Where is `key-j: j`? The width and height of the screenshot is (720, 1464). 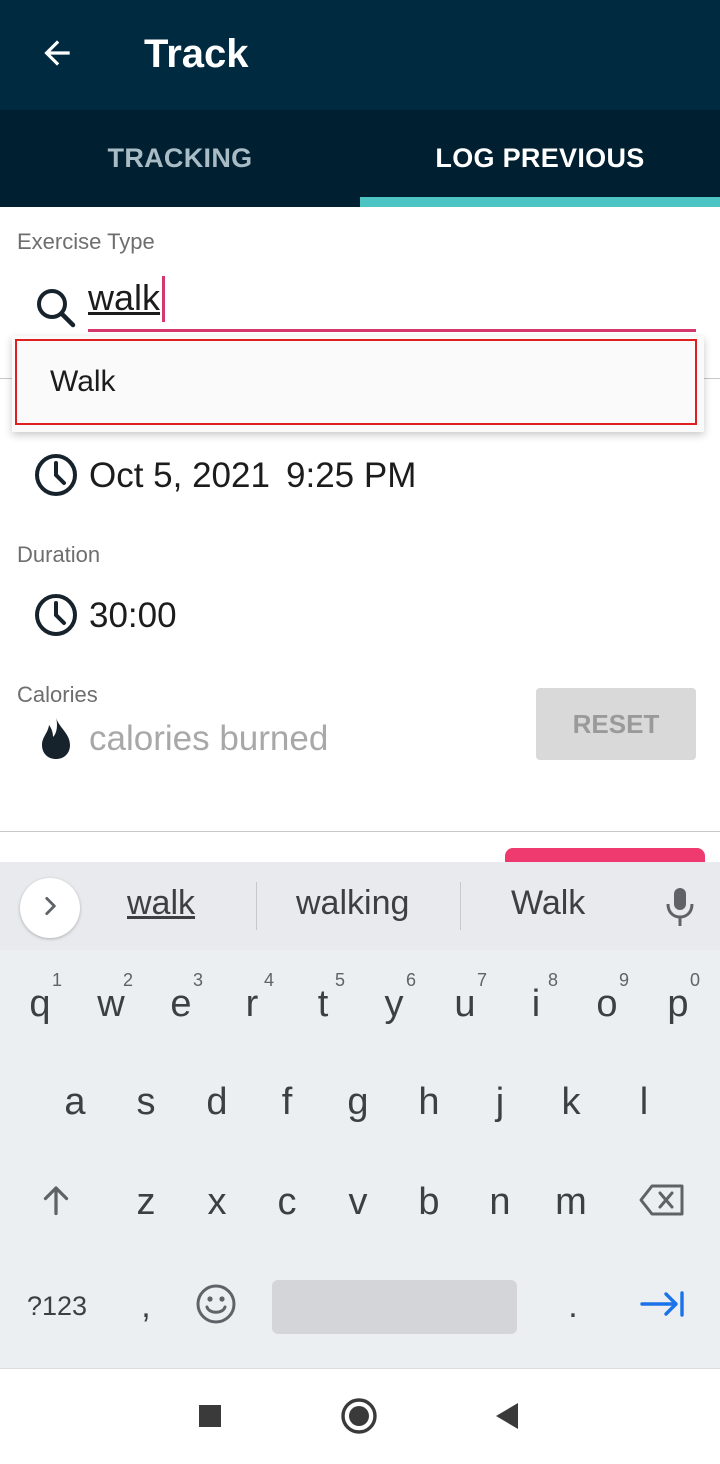
key-j: j is located at coordinates (500, 1102).